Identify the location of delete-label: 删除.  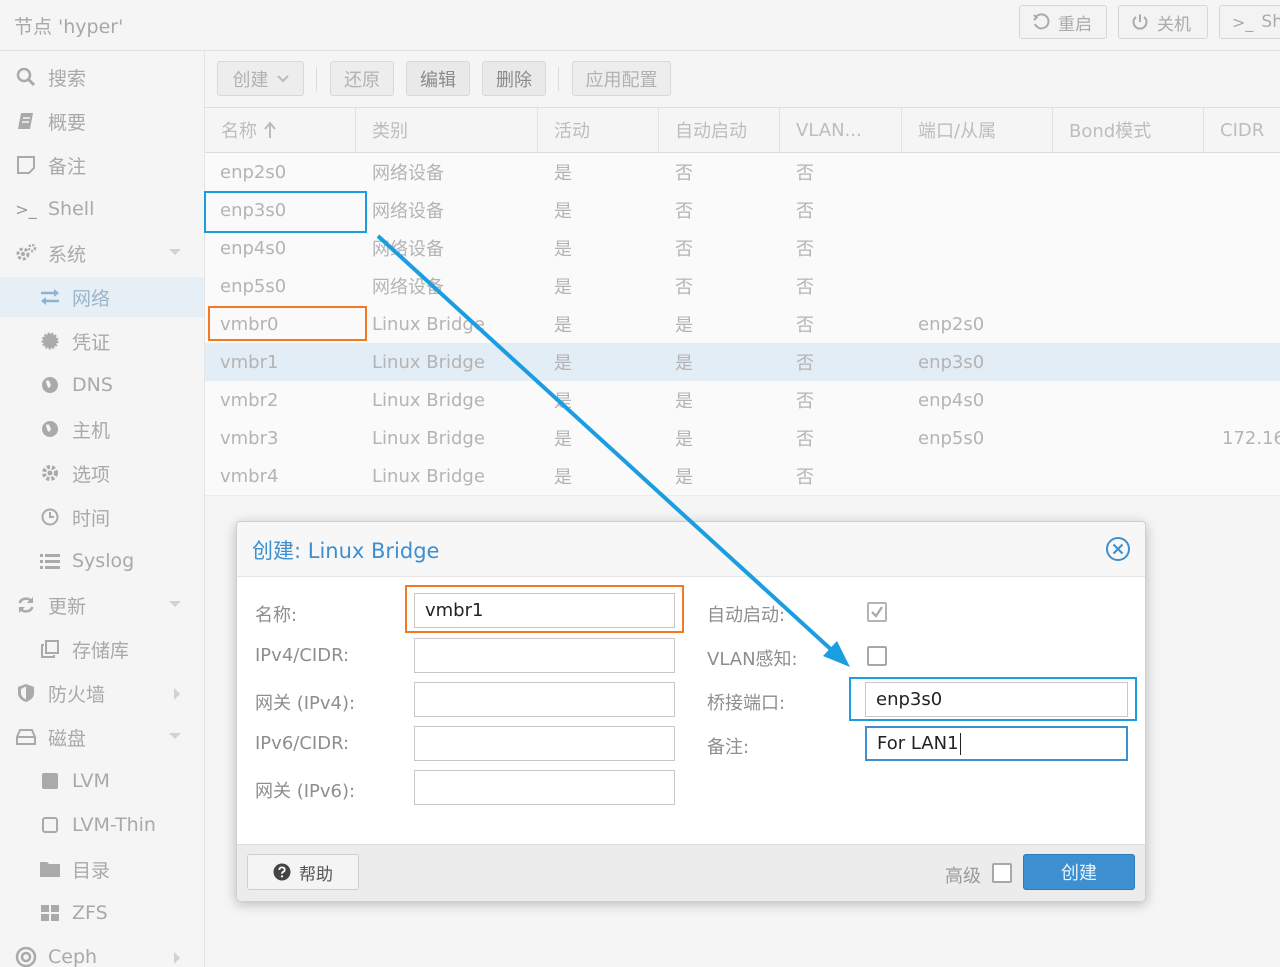
(514, 80).